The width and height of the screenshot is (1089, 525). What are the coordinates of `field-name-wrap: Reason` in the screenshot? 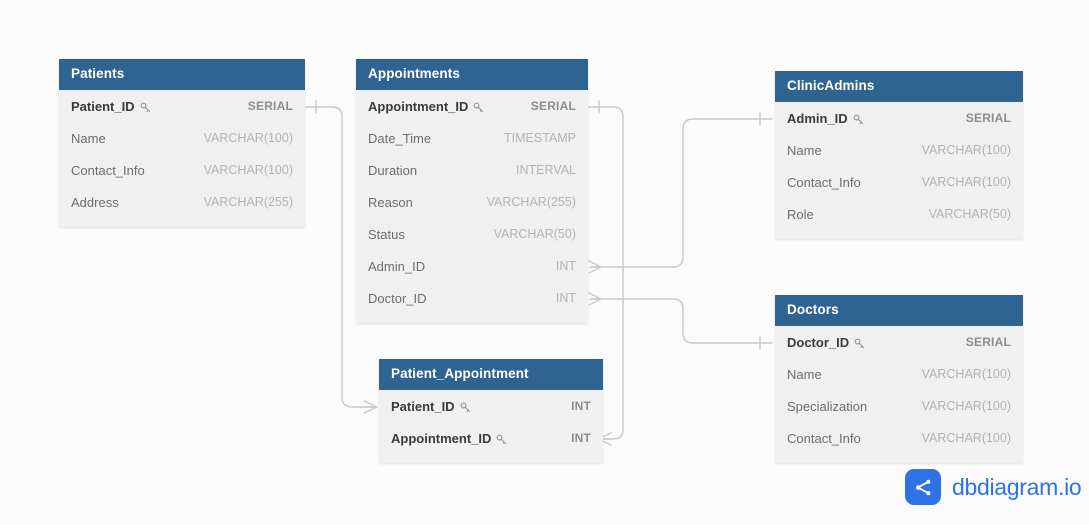 It's located at (390, 202).